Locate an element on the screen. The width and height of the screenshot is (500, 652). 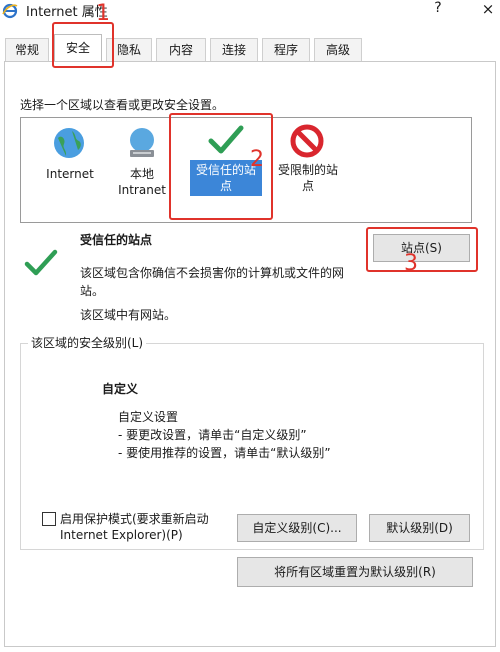
zone-info-has-sites: 该区域中有网站。 is located at coordinates (128, 315).